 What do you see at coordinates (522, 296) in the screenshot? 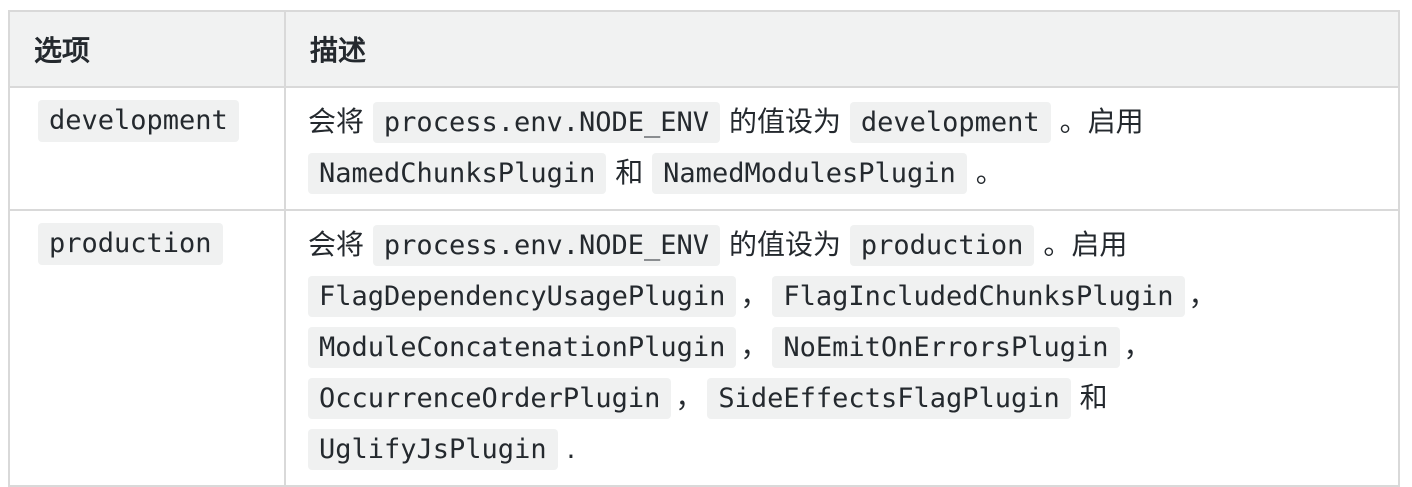
I see `plugin-code: FlagDependencyUsagePlugin` at bounding box center [522, 296].